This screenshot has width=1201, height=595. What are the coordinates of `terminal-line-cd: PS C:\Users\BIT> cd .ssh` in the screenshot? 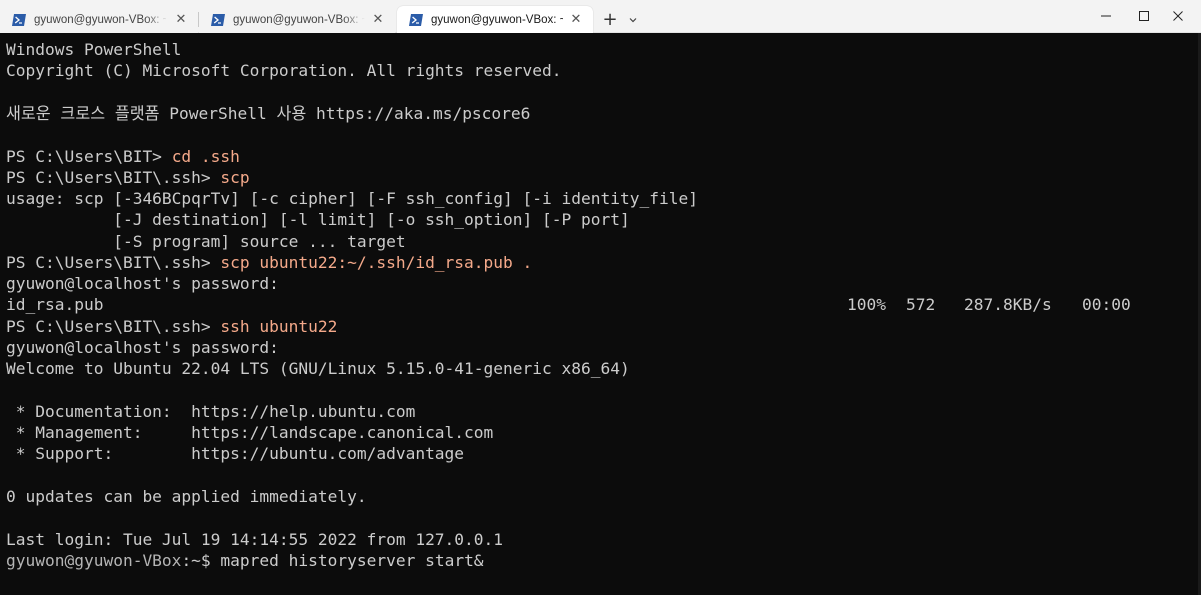 It's located at (123, 156).